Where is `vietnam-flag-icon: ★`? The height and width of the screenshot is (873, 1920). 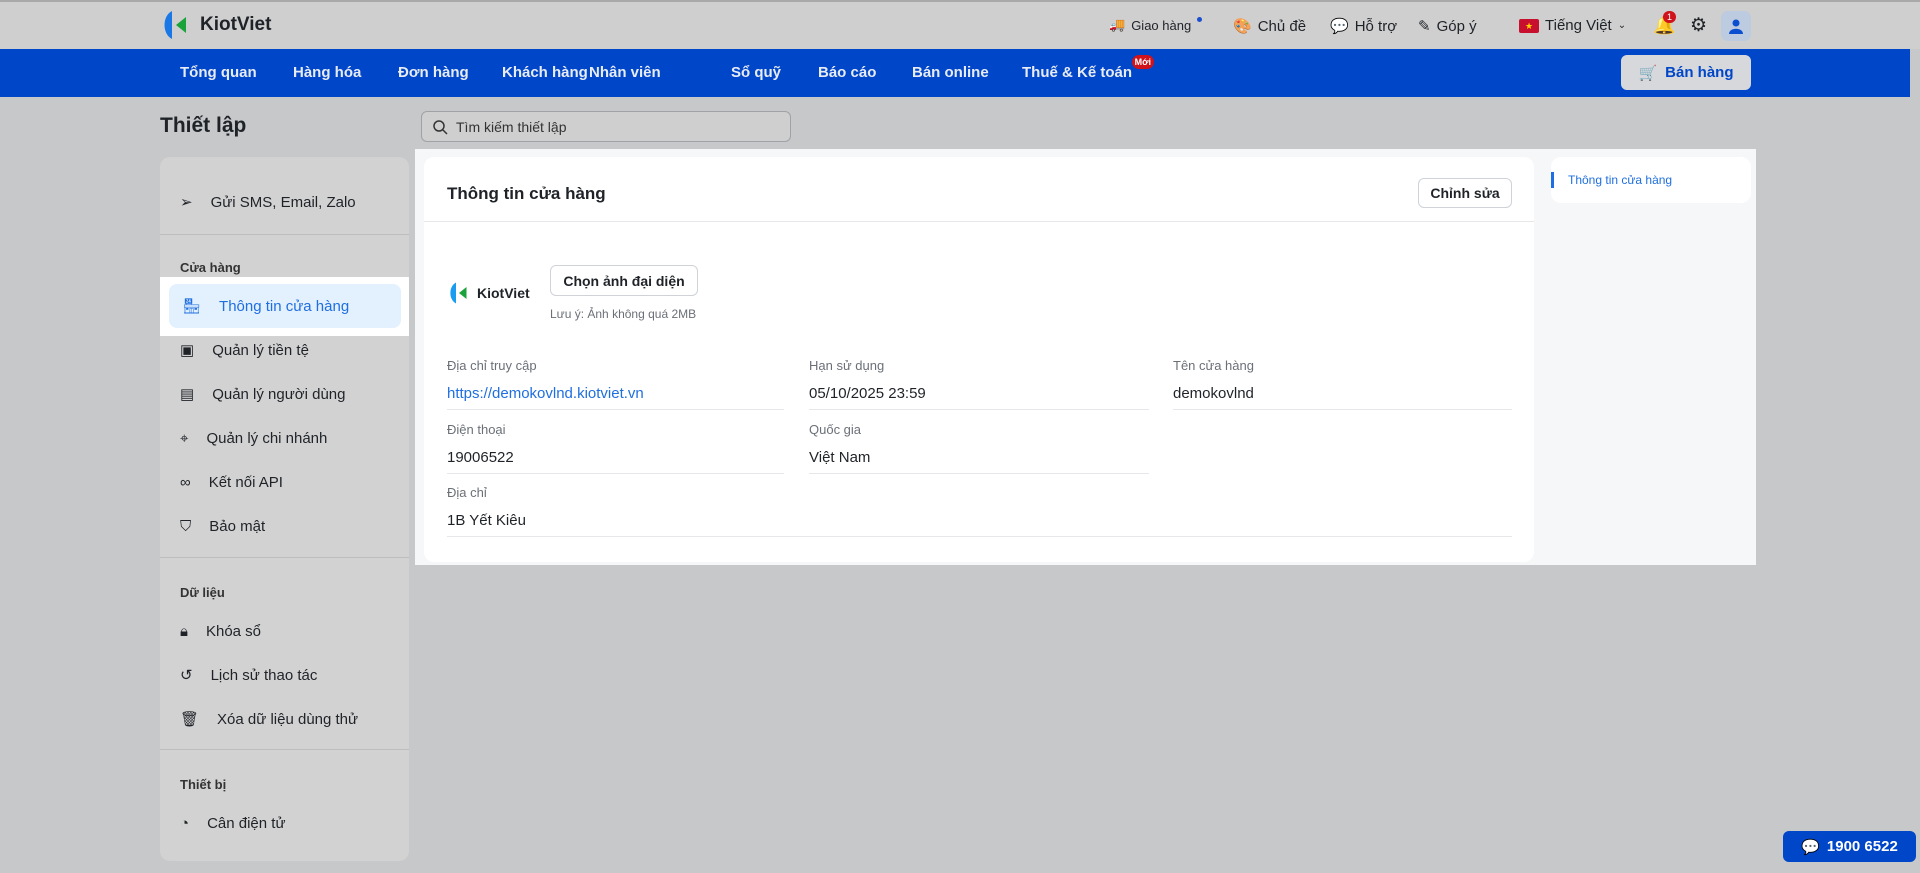 vietnam-flag-icon: ★ is located at coordinates (1529, 25).